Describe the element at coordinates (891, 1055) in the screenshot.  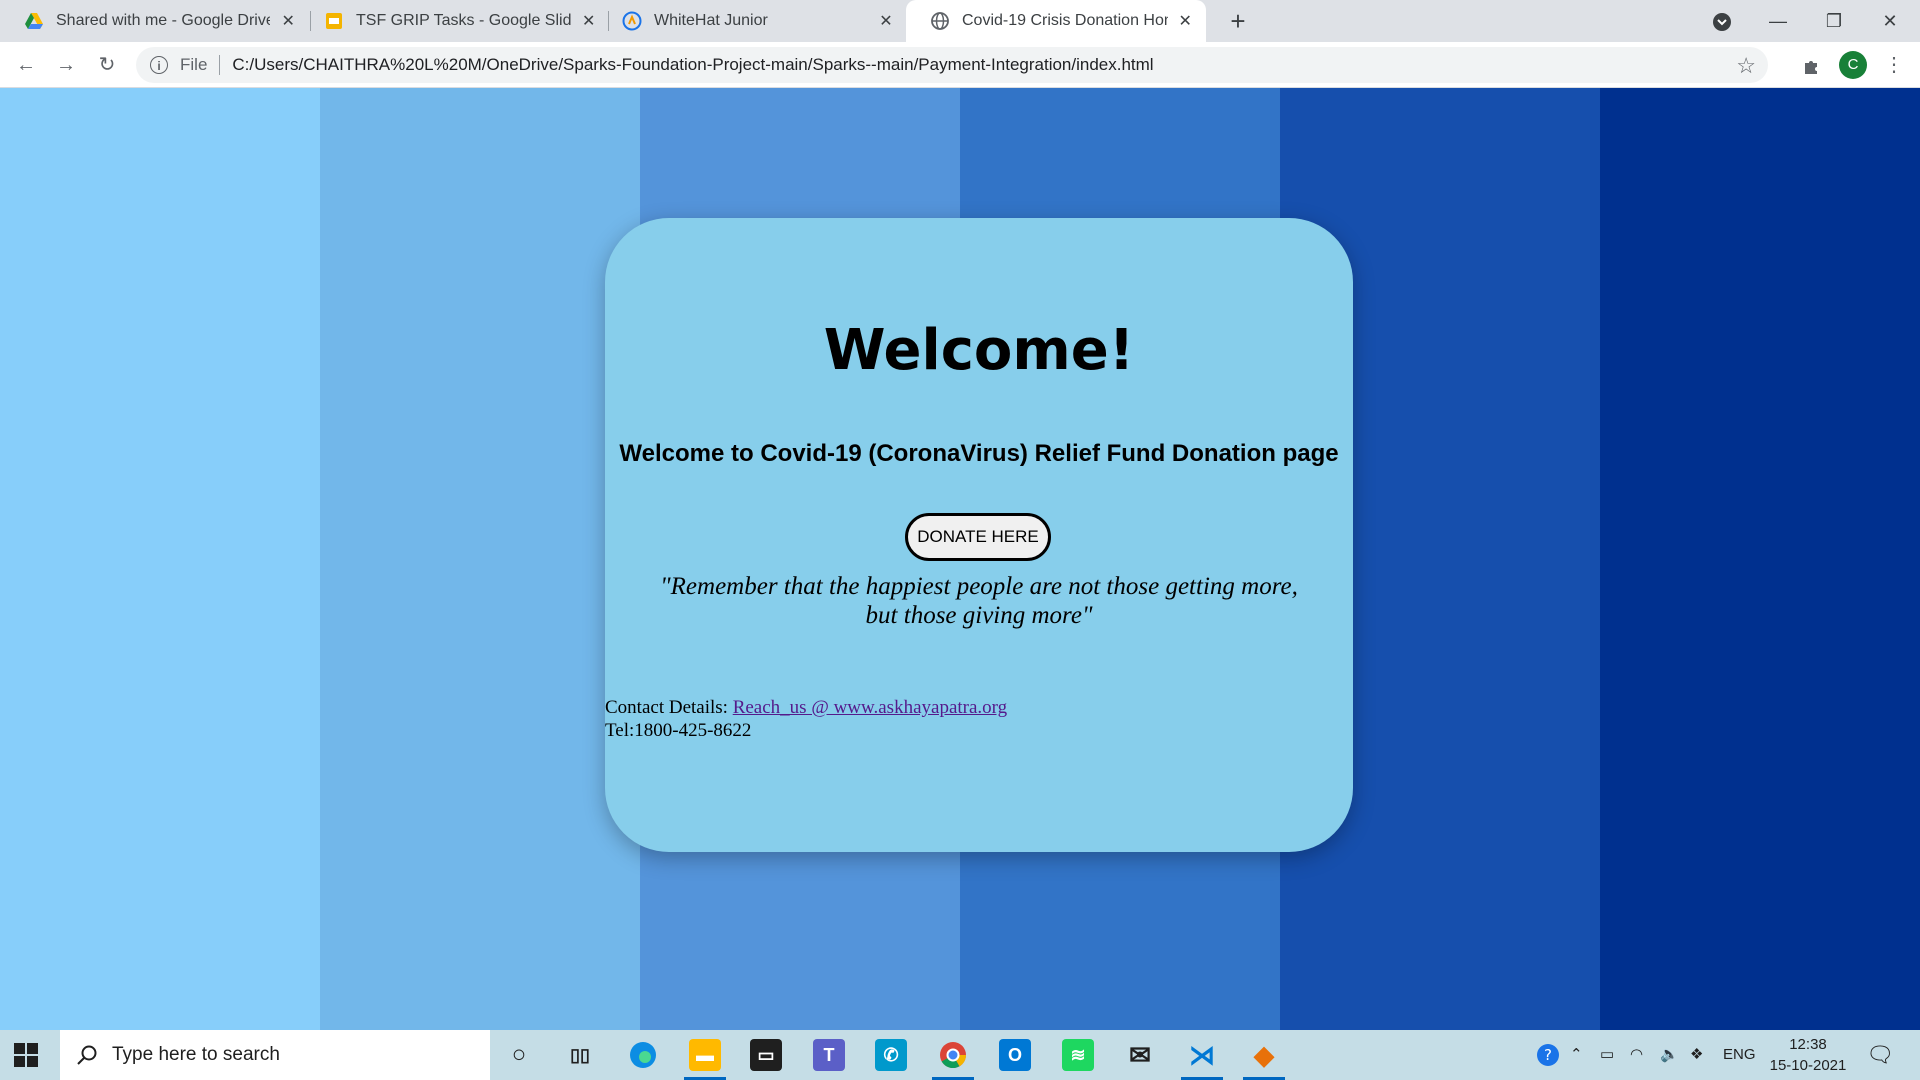
I see `whatsapp-icon: ✆` at that location.